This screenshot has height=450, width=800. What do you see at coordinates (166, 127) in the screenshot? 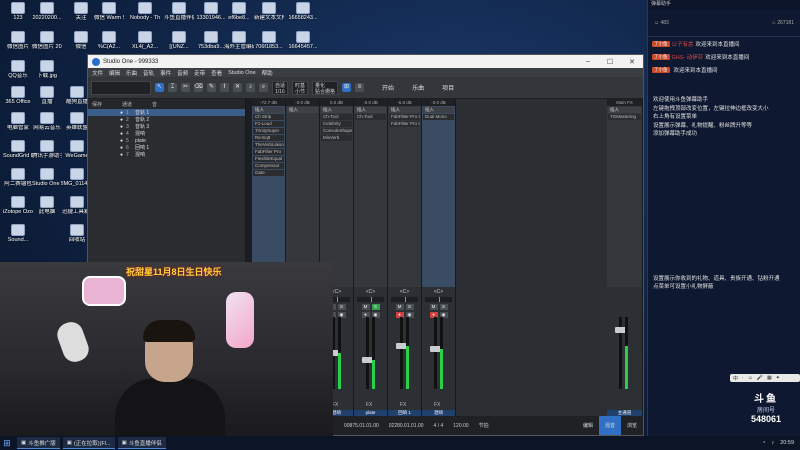
I see `track-row: ● 3 音轨 3` at bounding box center [166, 127].